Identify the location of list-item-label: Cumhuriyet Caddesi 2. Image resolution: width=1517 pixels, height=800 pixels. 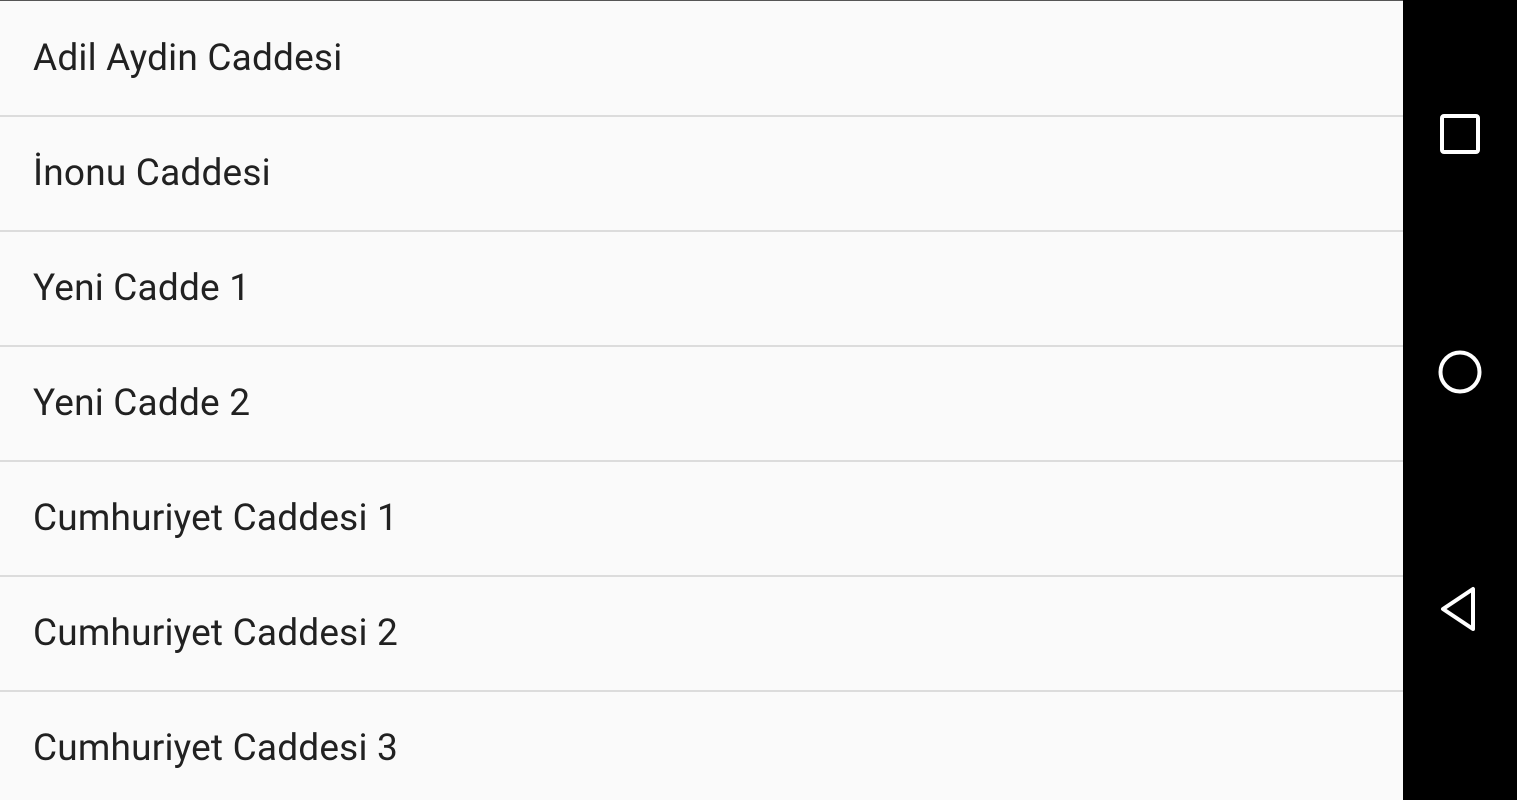
(216, 633).